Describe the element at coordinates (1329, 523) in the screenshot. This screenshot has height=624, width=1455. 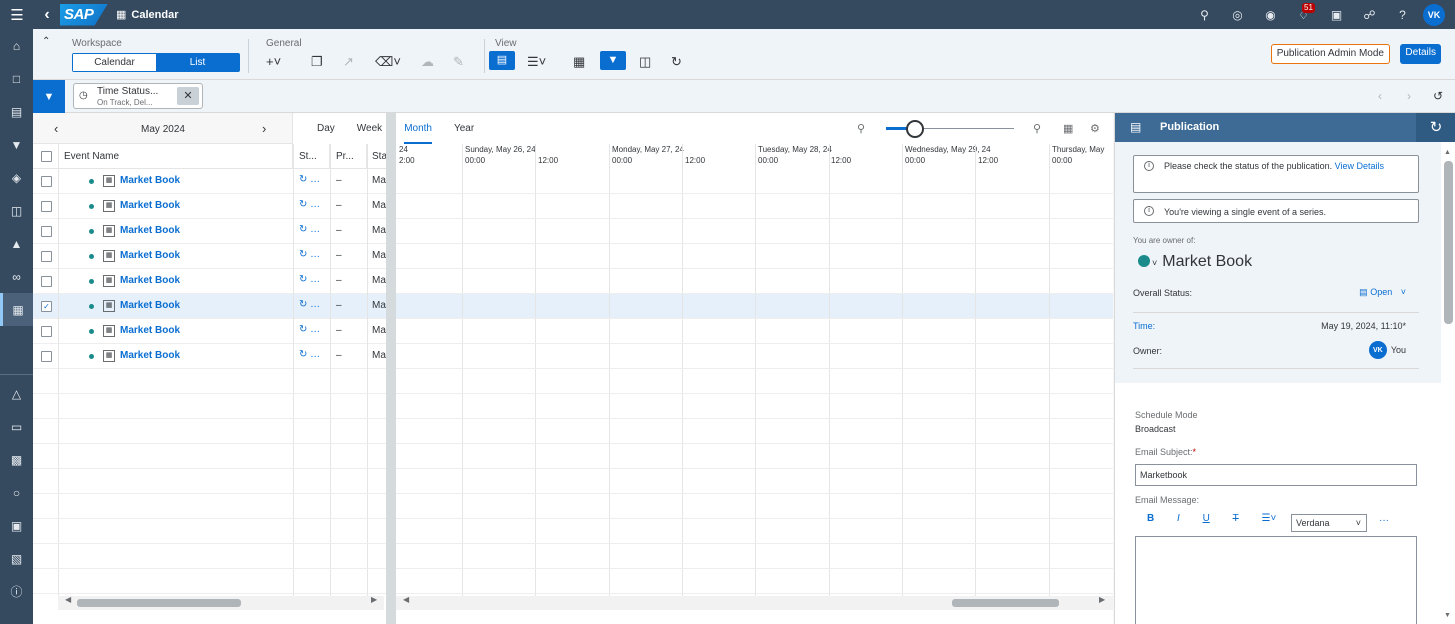
I see `font-family-select: Verdana ˅` at that location.